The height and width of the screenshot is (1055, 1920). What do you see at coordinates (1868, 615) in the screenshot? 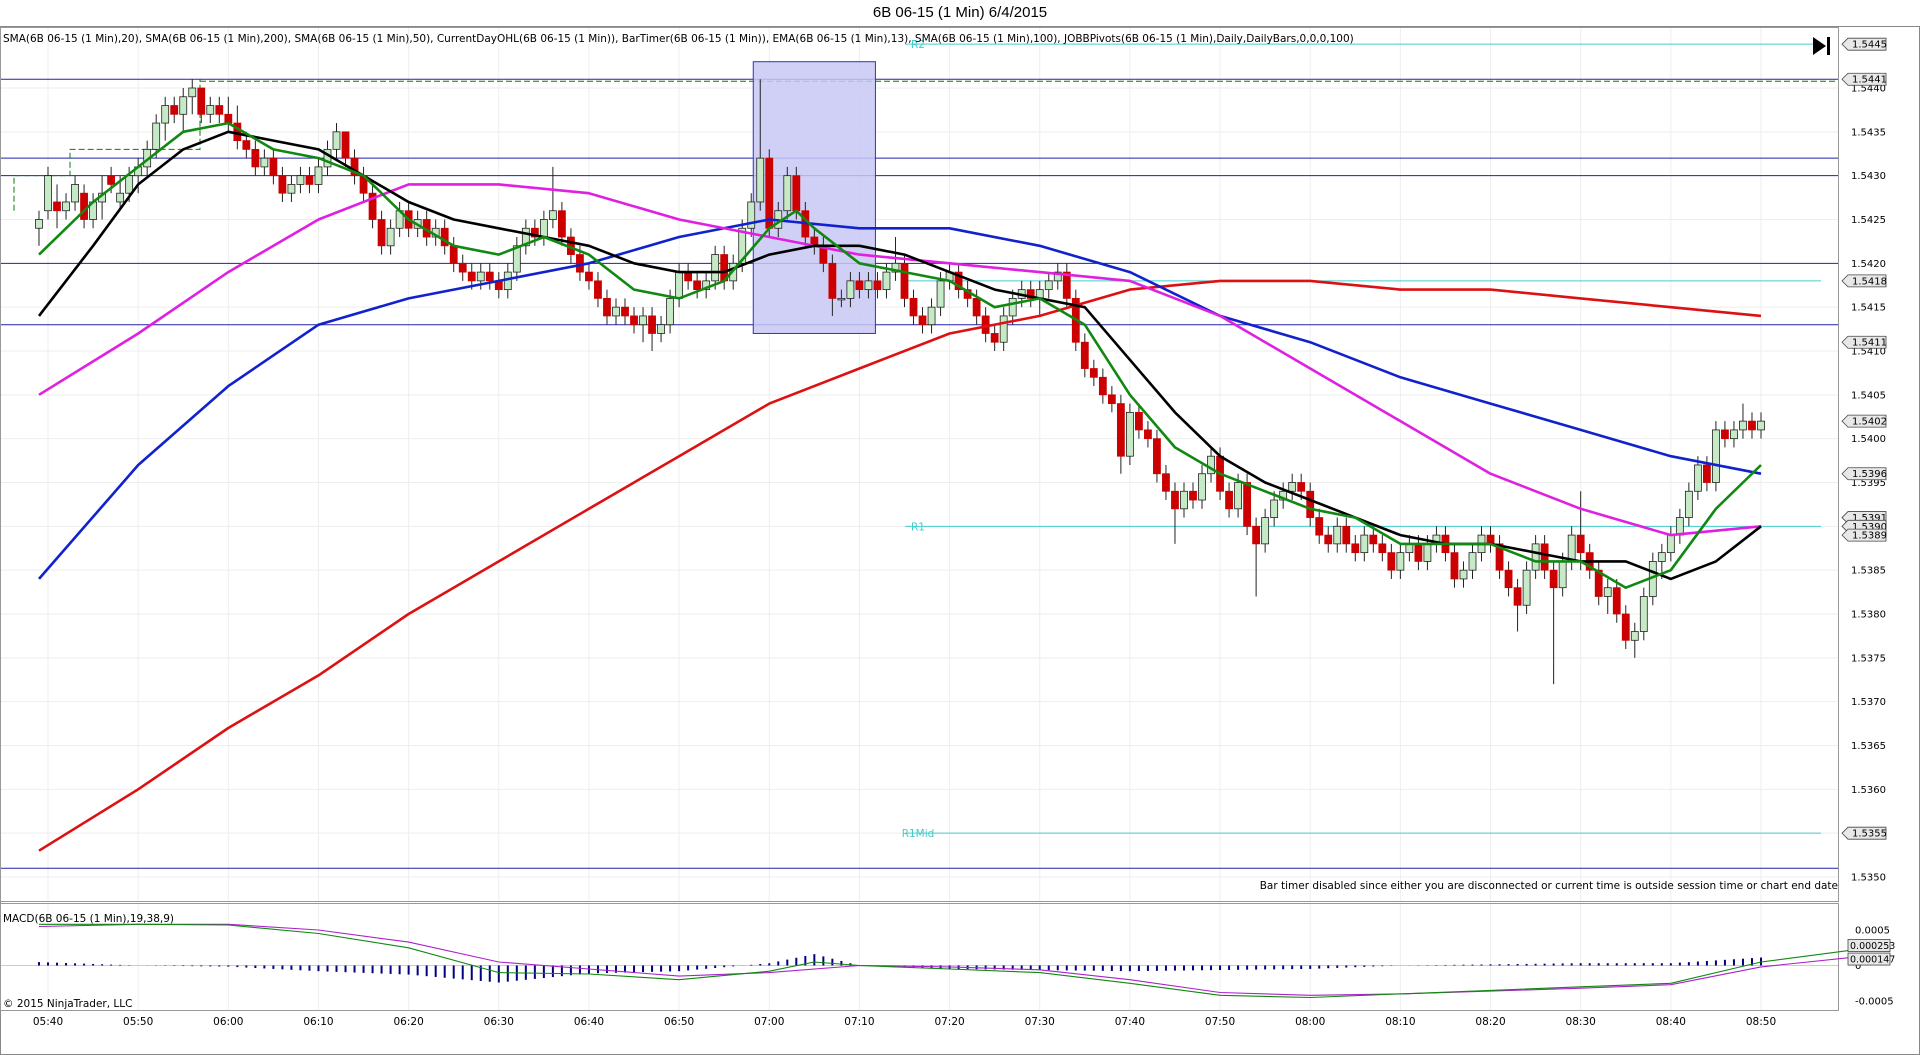
I see `price-tick-label: 1.5380` at bounding box center [1868, 615].